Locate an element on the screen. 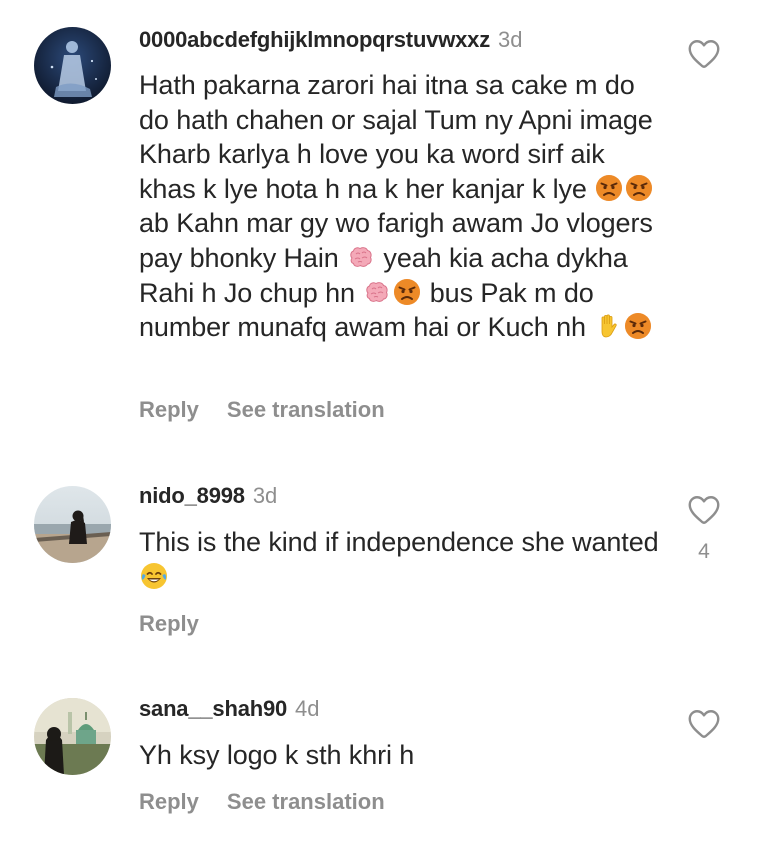 The width and height of the screenshot is (768, 846). comment-header: sana__shah90 4d is located at coordinates (229, 710).